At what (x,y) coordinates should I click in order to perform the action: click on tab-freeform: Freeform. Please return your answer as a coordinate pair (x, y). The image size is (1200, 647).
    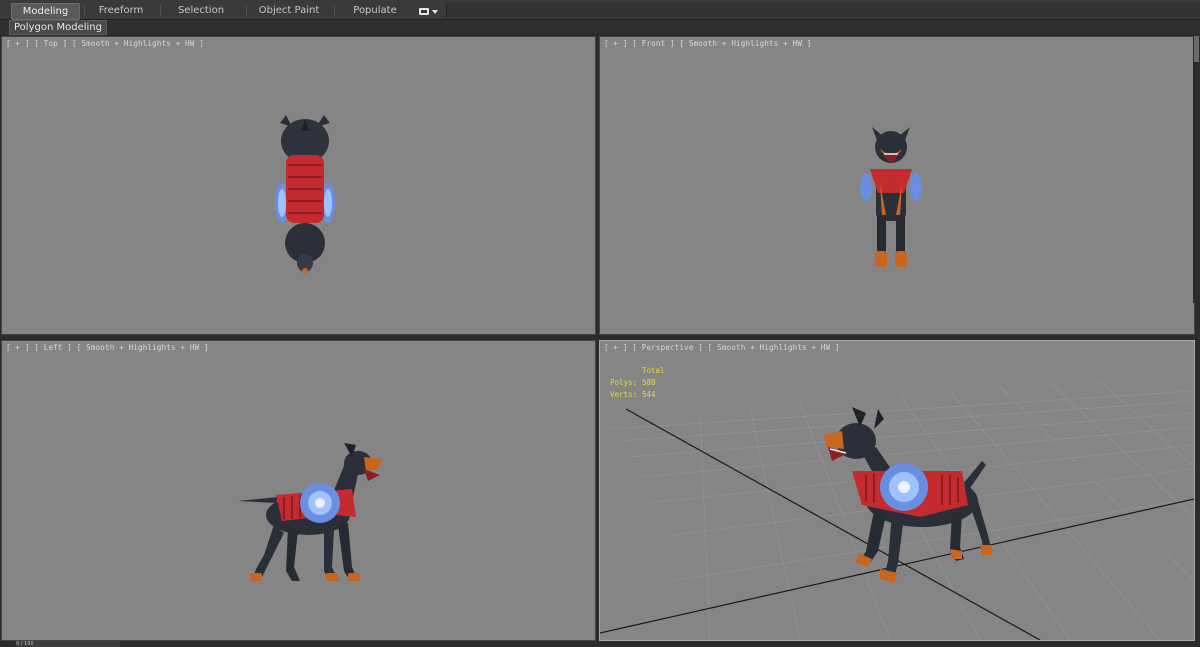
    Looking at the image, I should click on (121, 10).